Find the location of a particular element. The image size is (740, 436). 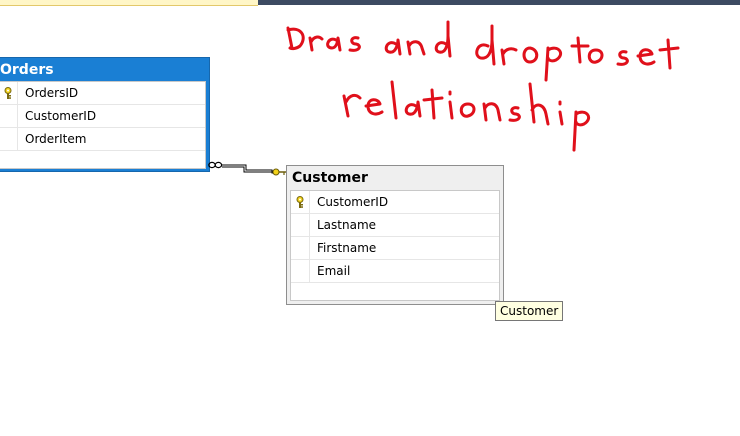

column-row: Firstname is located at coordinates (395, 248).